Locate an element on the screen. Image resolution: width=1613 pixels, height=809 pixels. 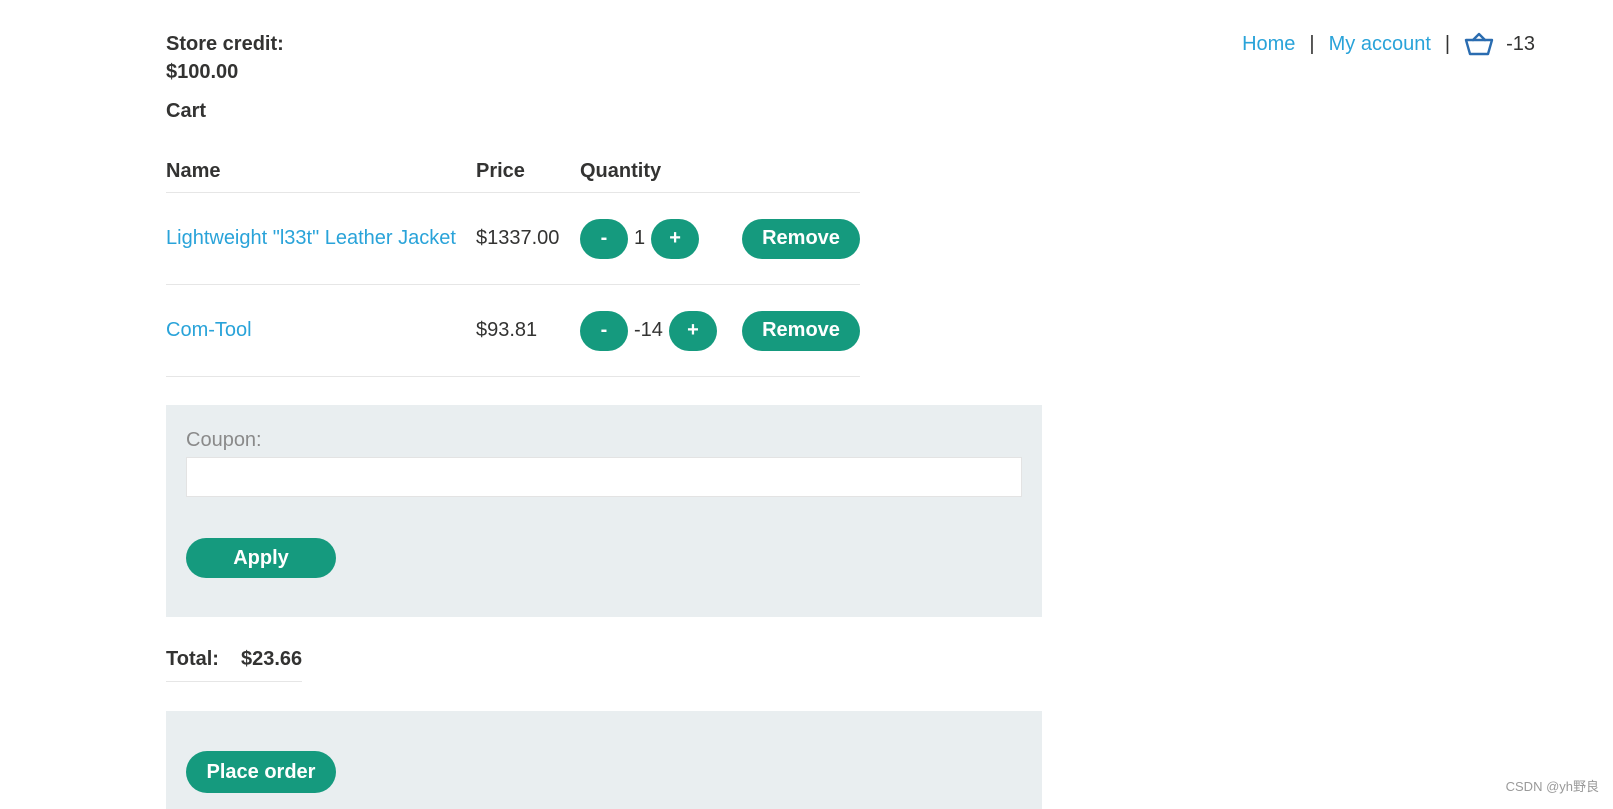
table-row: Com-Tool $93.81 - -14 + Remove is located at coordinates (513, 330).